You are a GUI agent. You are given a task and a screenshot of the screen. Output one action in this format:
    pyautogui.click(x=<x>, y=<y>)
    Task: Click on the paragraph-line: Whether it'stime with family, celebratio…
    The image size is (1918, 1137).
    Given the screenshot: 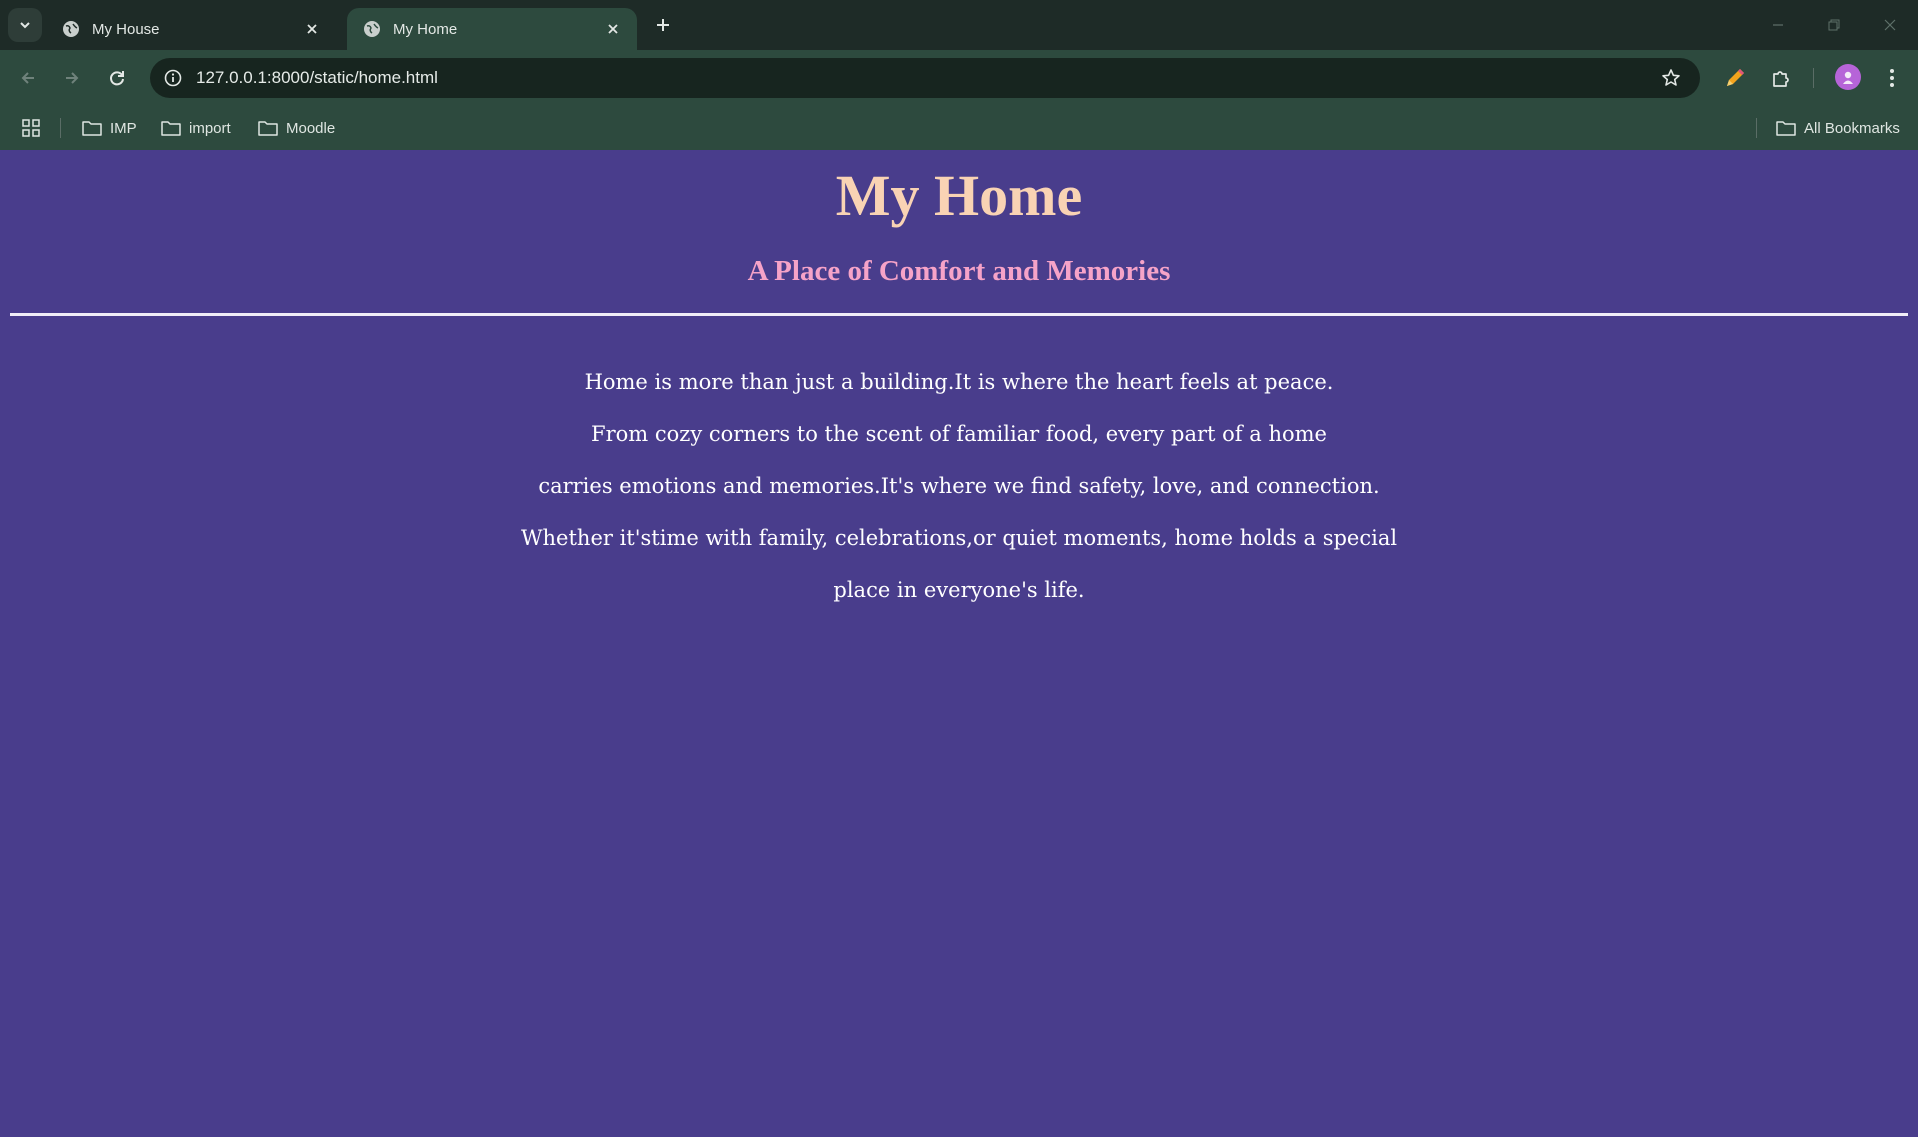 What is the action you would take?
    pyautogui.click(x=959, y=538)
    